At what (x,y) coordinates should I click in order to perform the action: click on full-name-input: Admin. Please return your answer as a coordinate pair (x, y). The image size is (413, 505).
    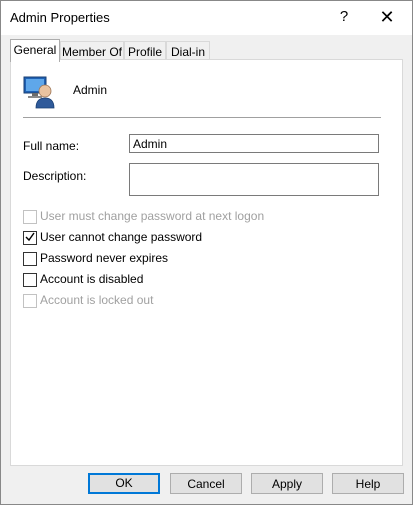
    Looking at the image, I should click on (254, 143).